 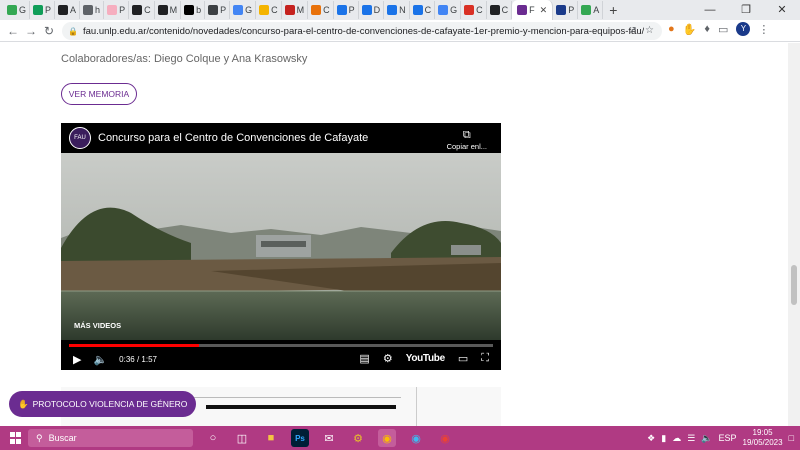 I want to click on tab-strip: G P Ah P C Mb P G C M C P D N C G C C F ✕ P A +, so click(x=400, y=10).